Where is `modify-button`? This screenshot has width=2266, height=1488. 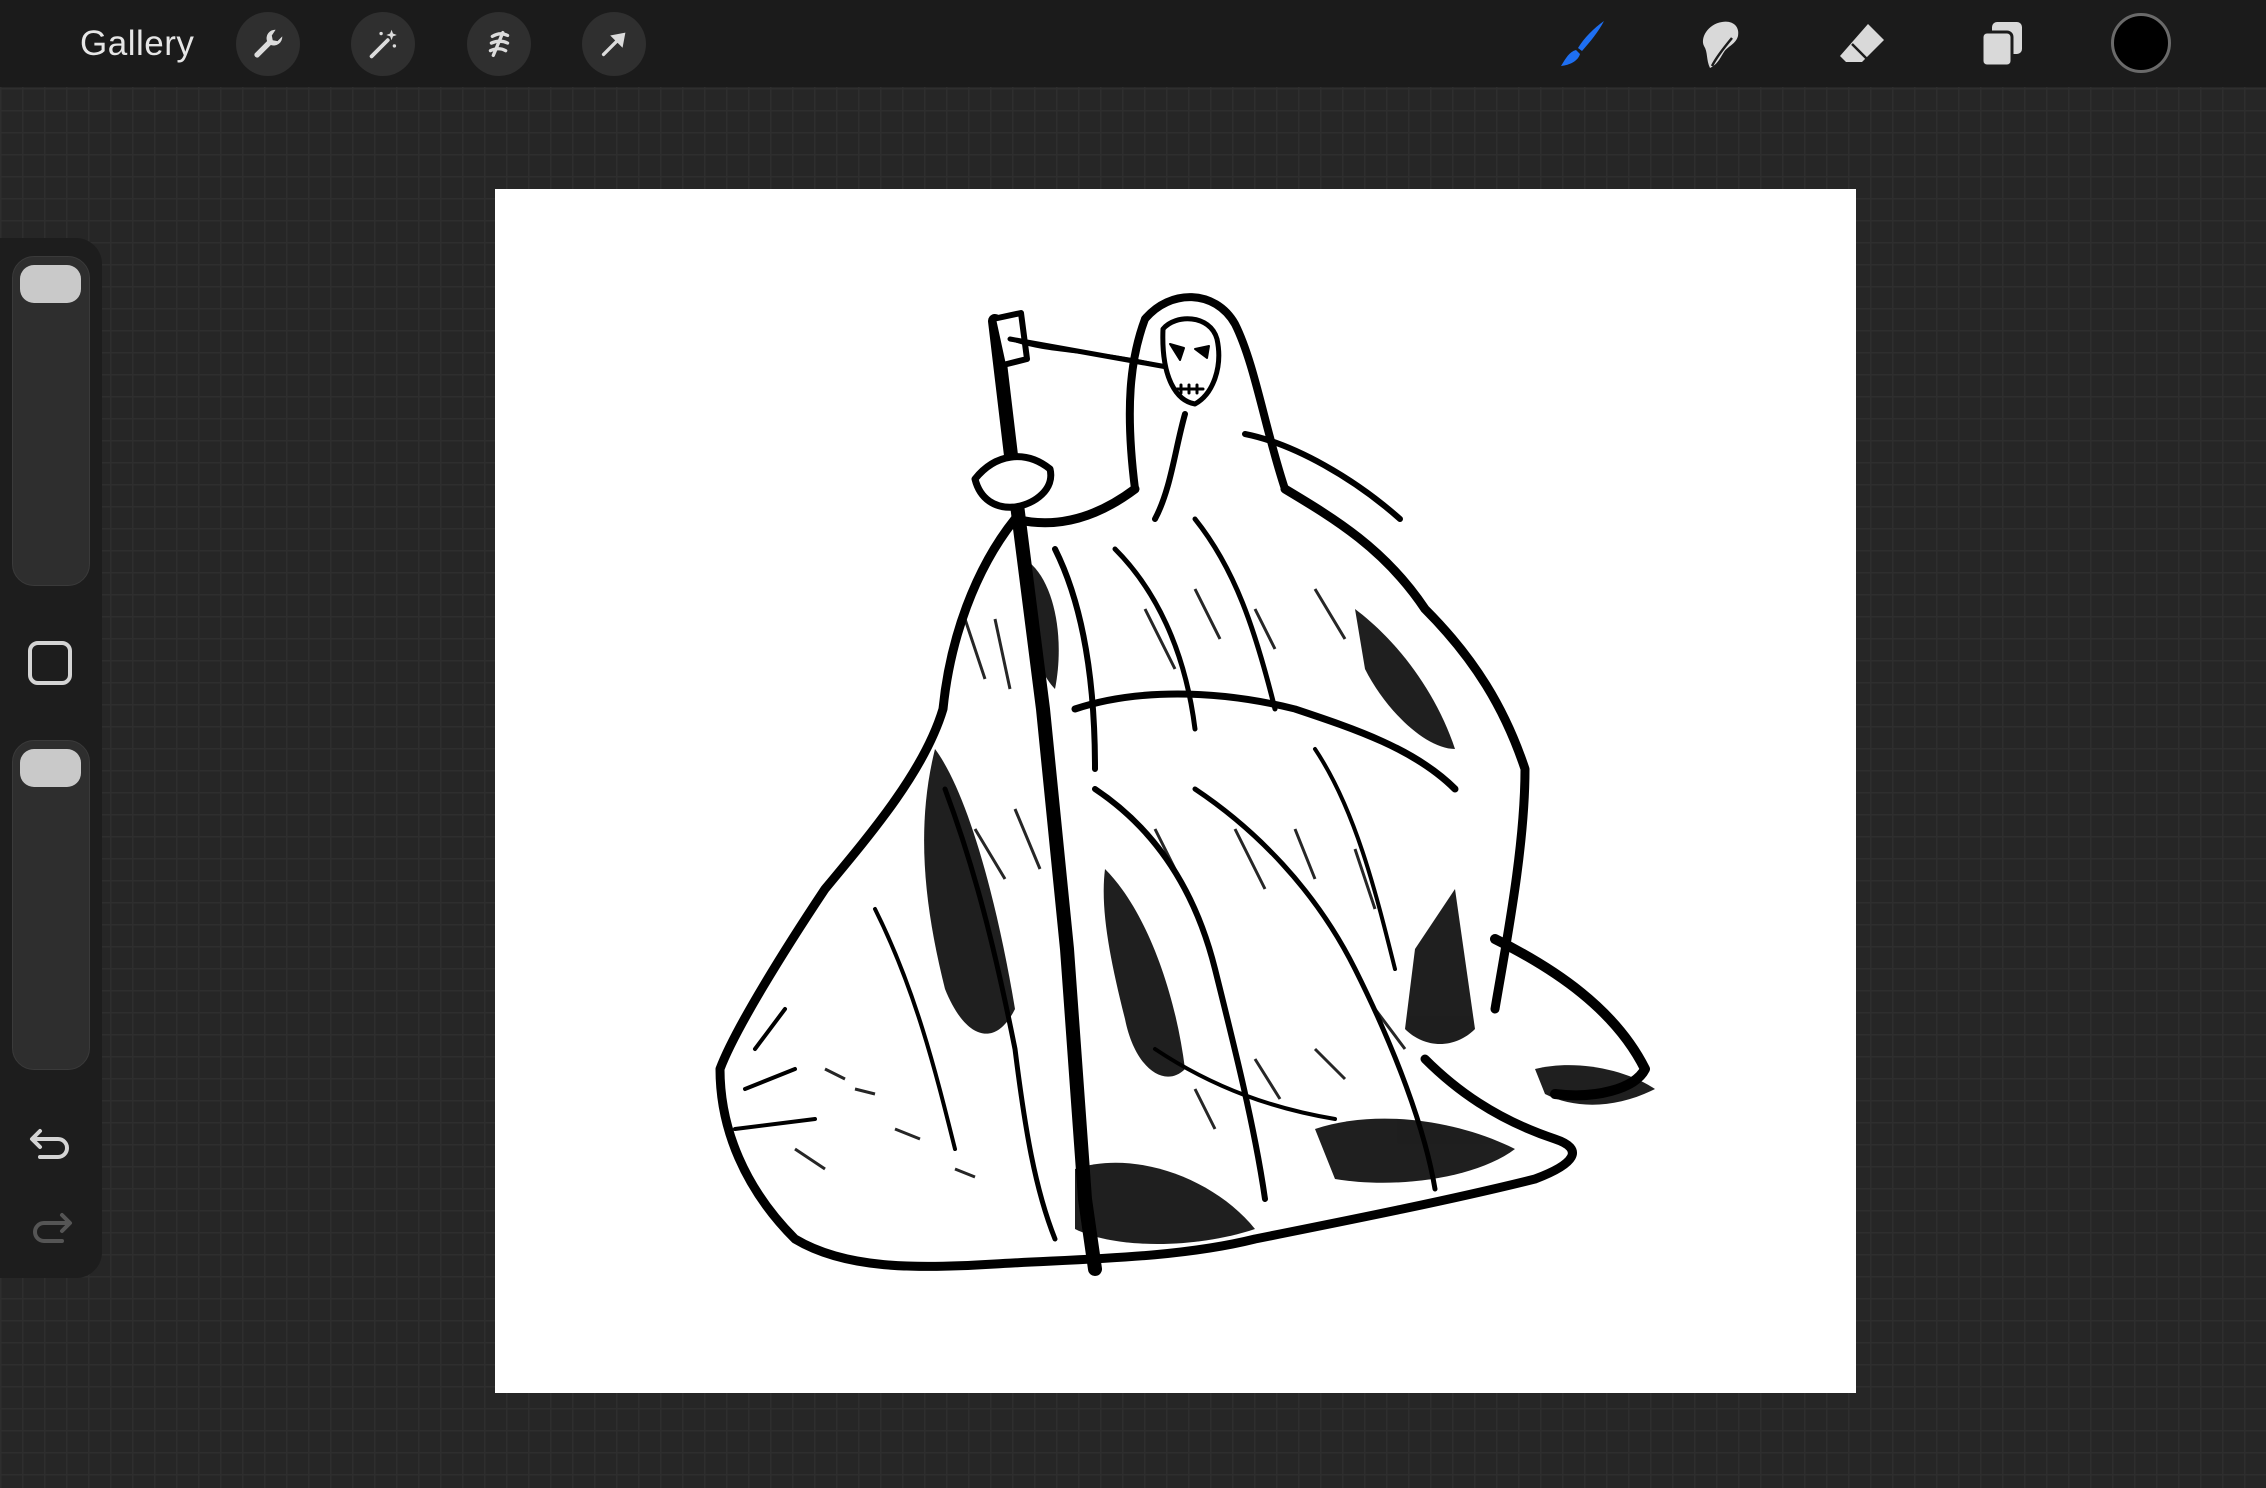
modify-button is located at coordinates (50, 663).